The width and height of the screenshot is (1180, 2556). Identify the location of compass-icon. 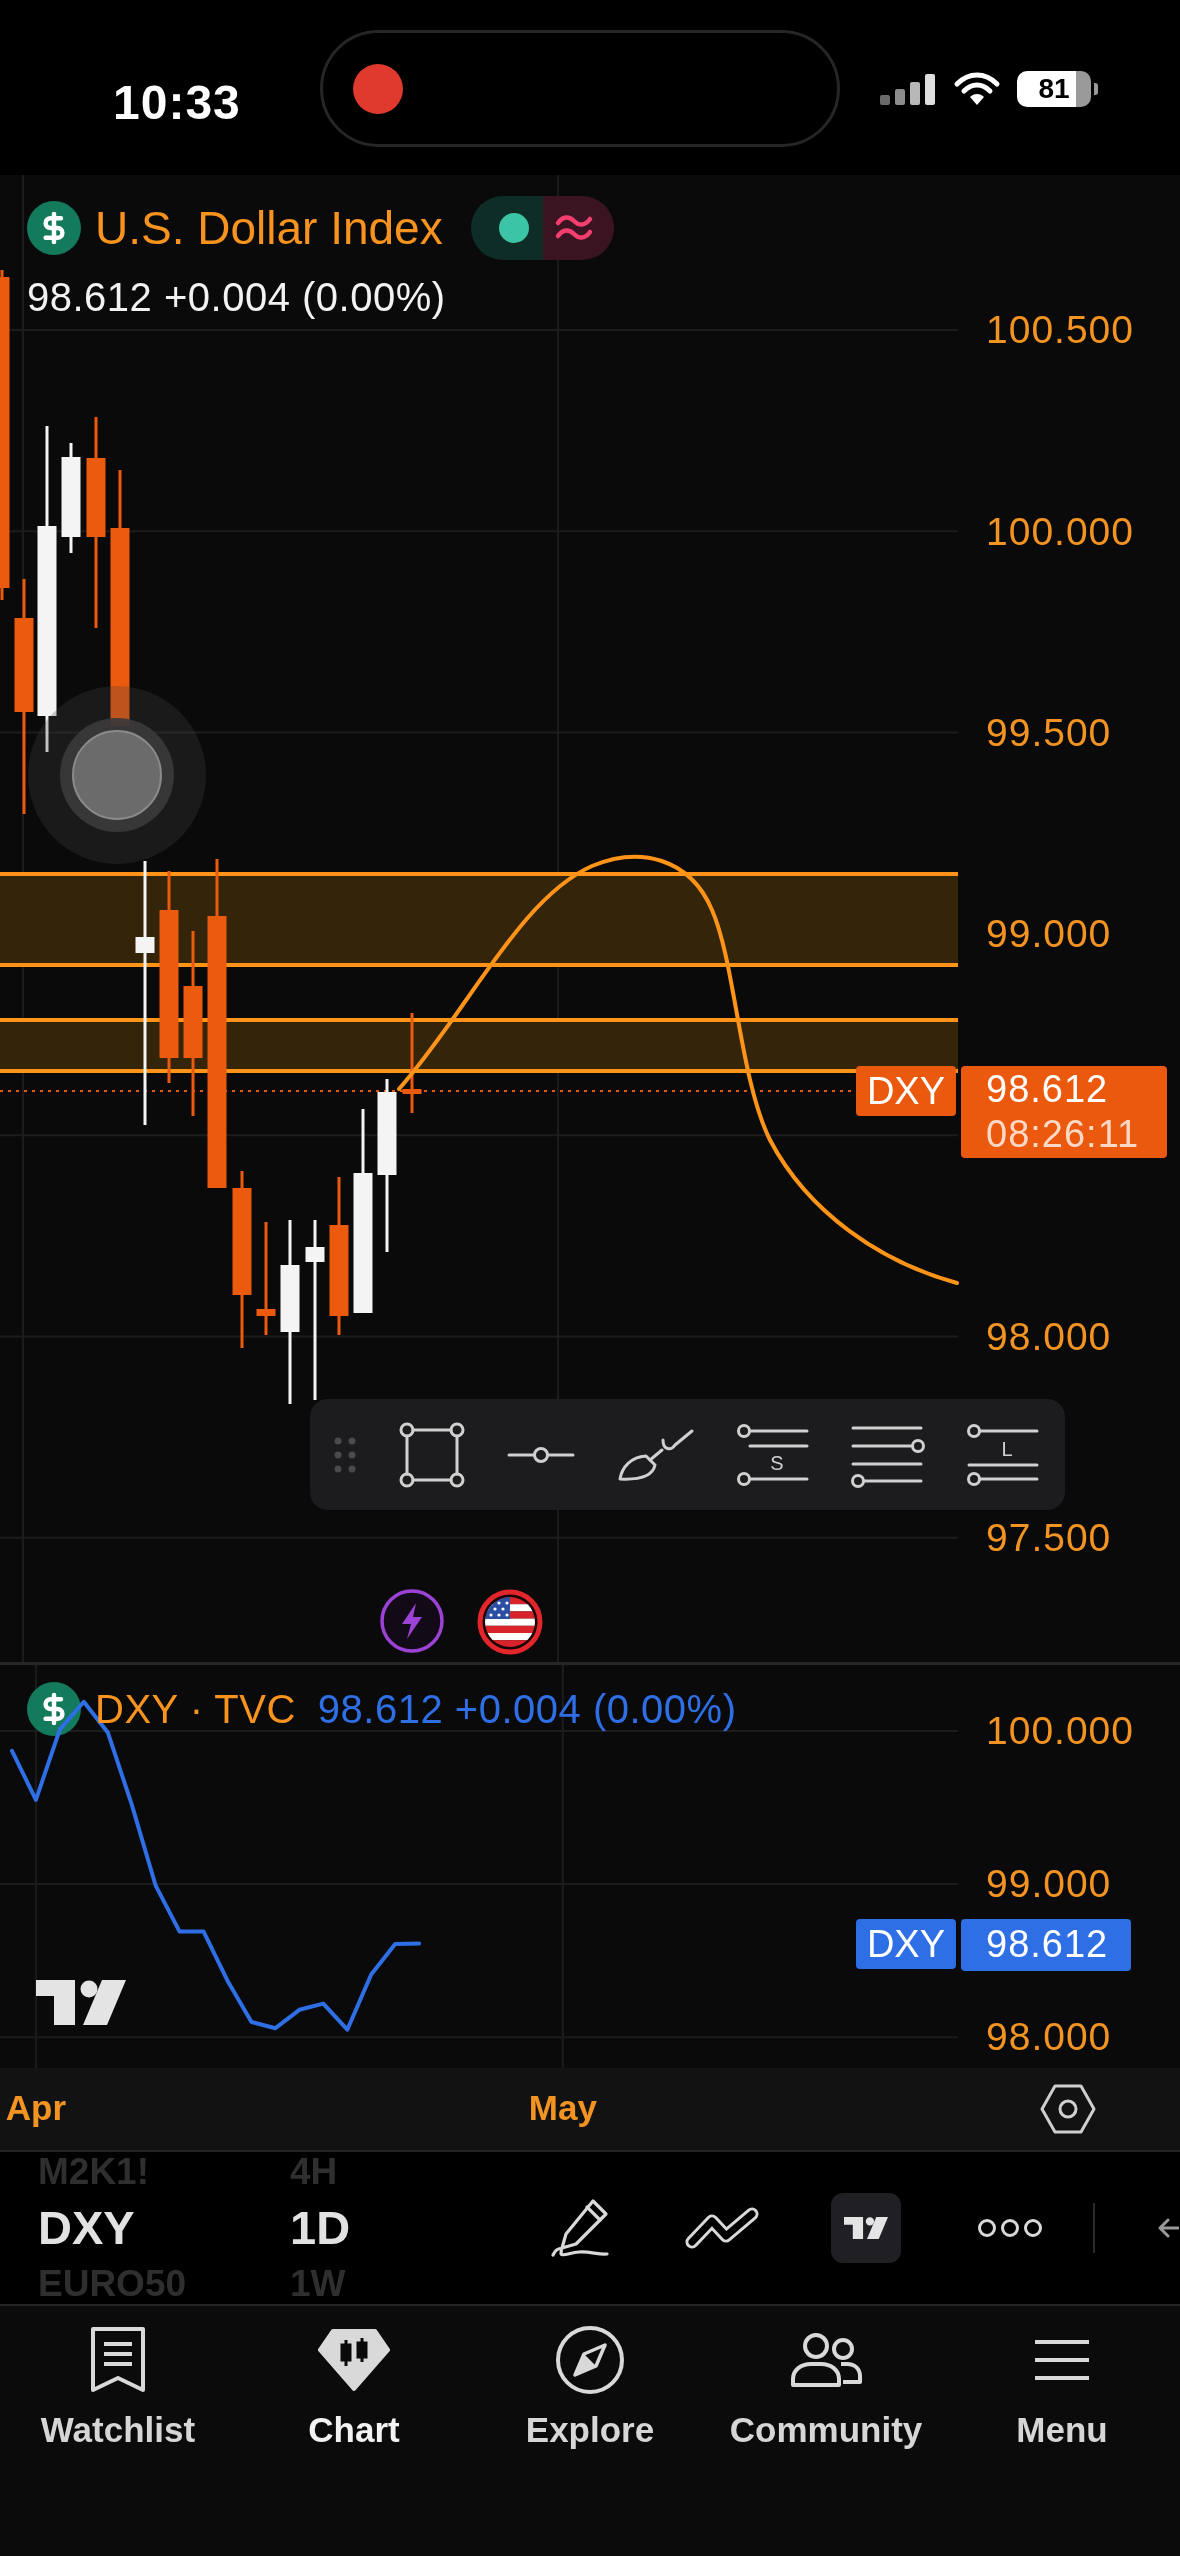
(590, 2360).